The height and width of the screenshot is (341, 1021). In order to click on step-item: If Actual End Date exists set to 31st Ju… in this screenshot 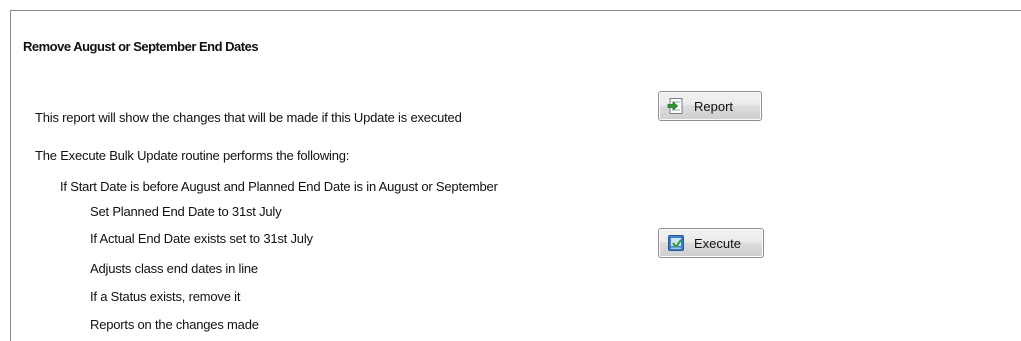, I will do `click(201, 238)`.